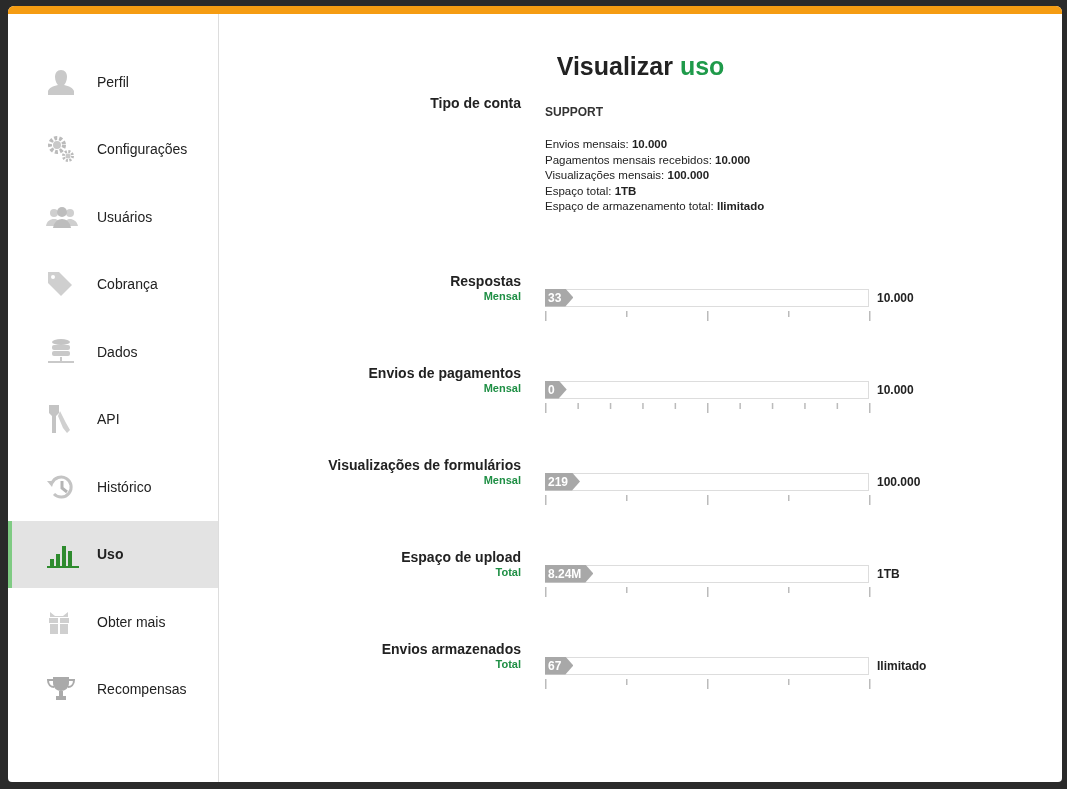 The image size is (1067, 789). What do you see at coordinates (113, 149) in the screenshot?
I see `sidebar-item: Configurações` at bounding box center [113, 149].